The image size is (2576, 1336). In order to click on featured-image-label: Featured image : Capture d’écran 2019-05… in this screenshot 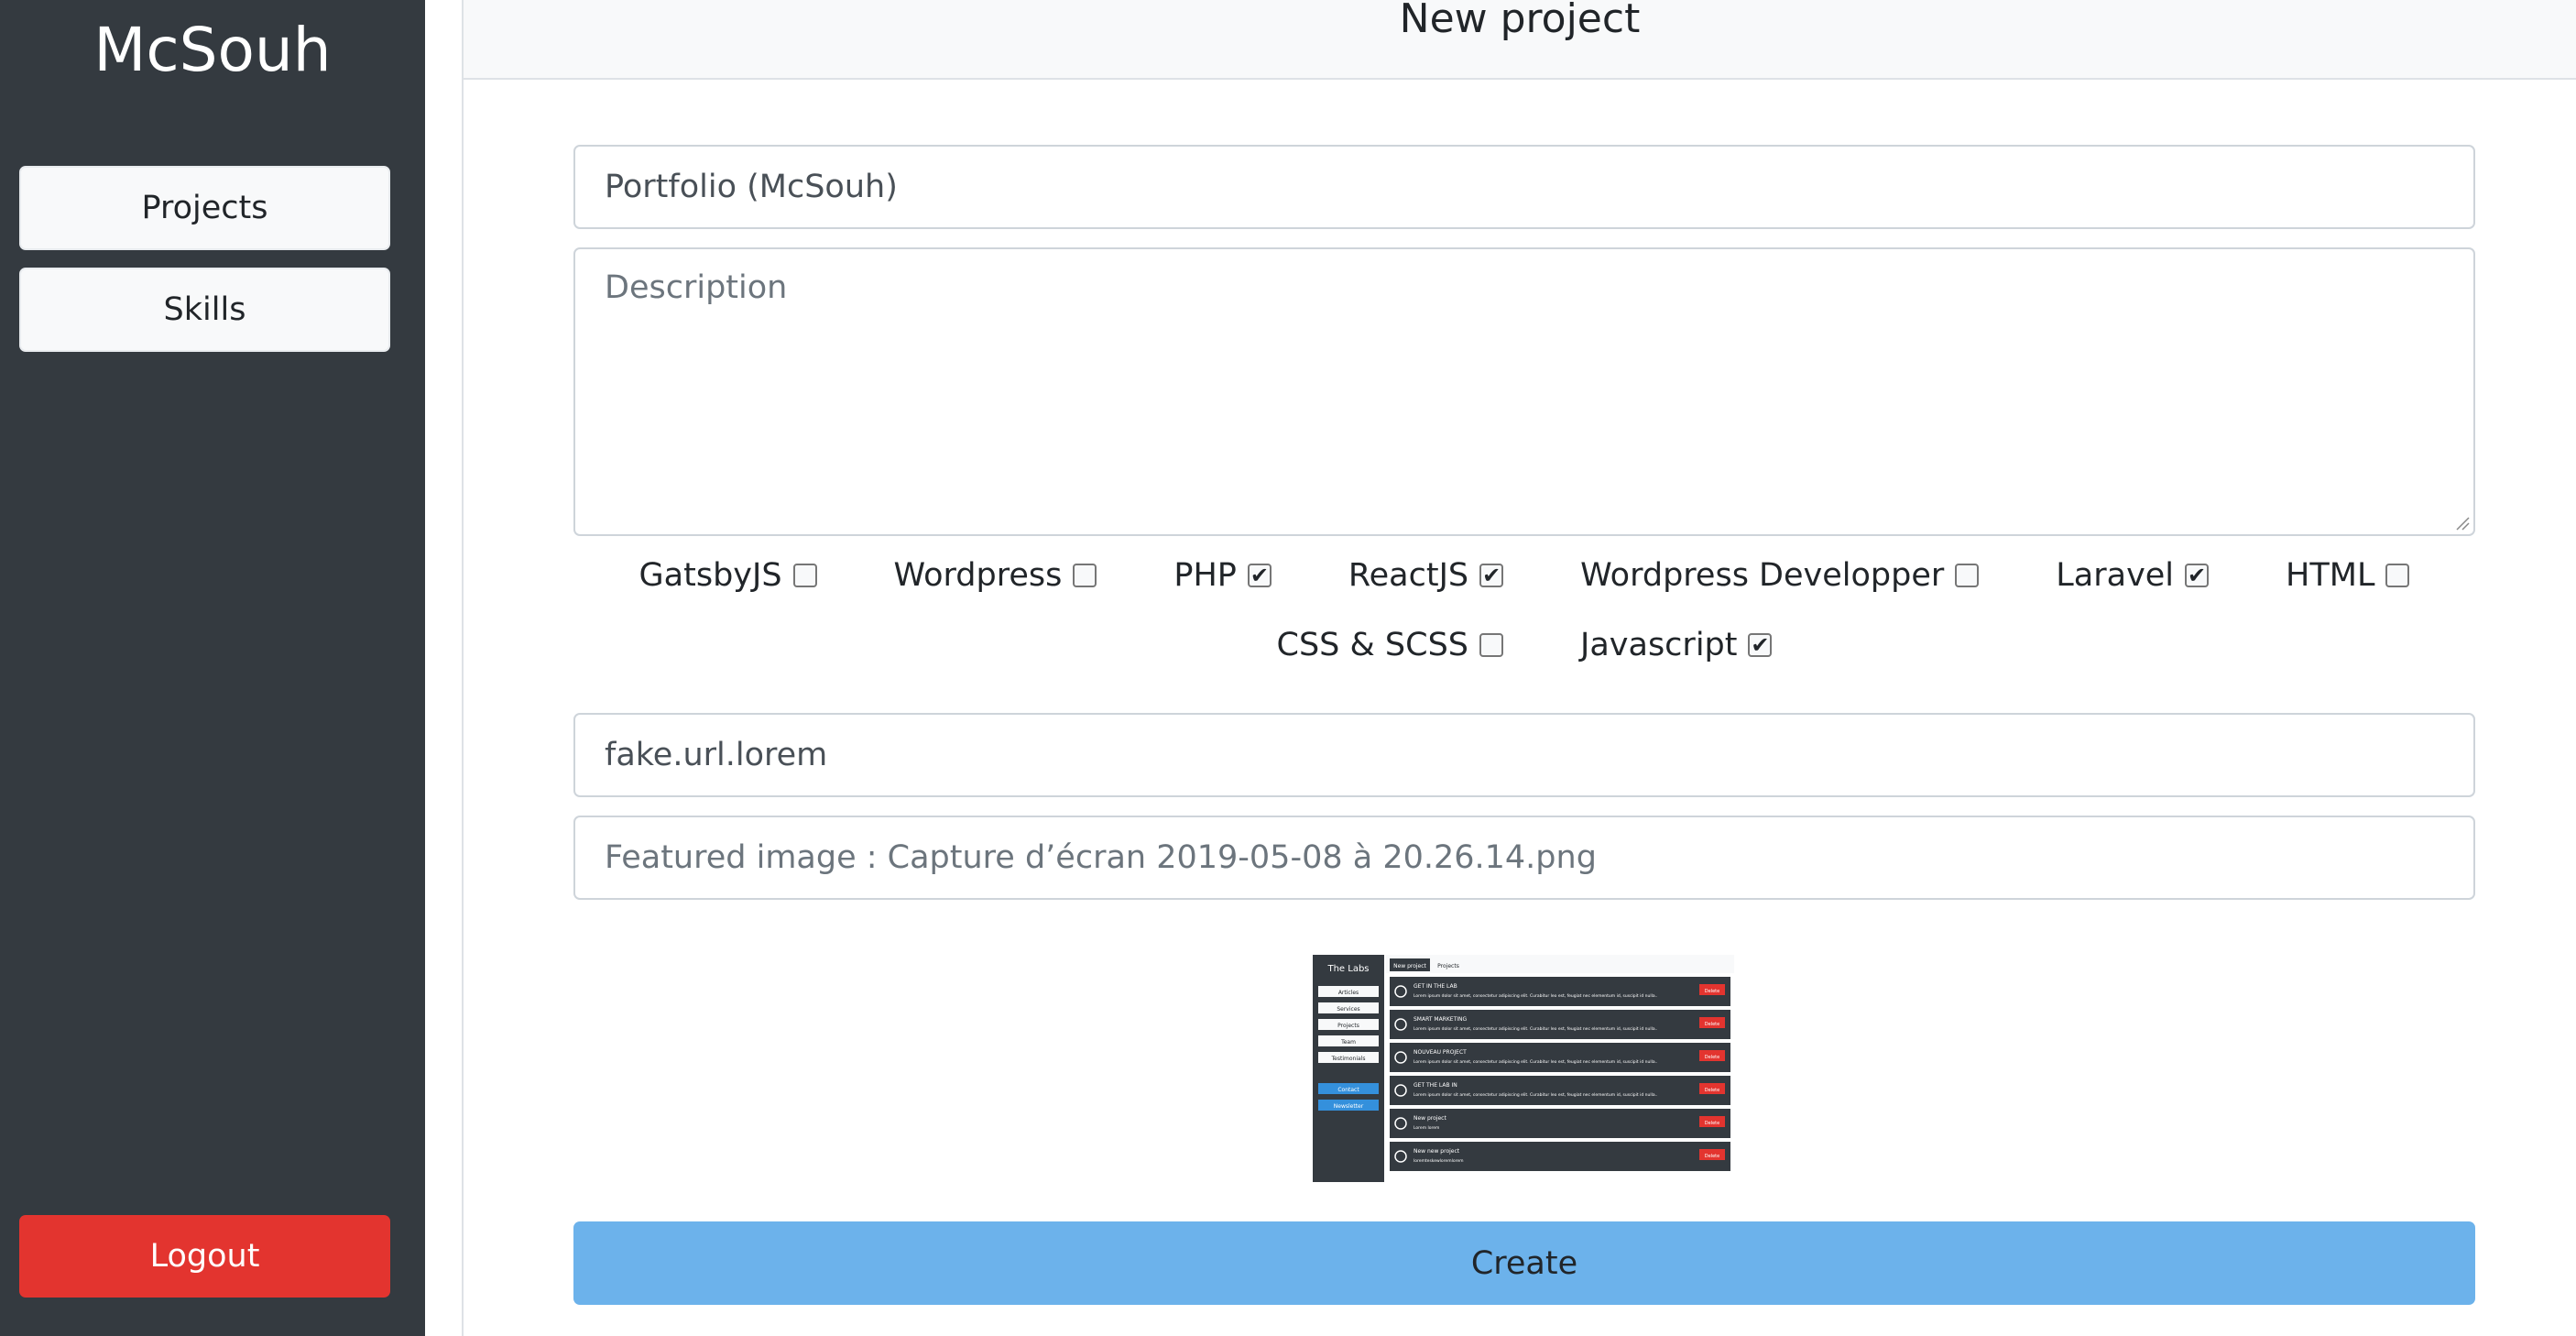, I will do `click(1101, 857)`.